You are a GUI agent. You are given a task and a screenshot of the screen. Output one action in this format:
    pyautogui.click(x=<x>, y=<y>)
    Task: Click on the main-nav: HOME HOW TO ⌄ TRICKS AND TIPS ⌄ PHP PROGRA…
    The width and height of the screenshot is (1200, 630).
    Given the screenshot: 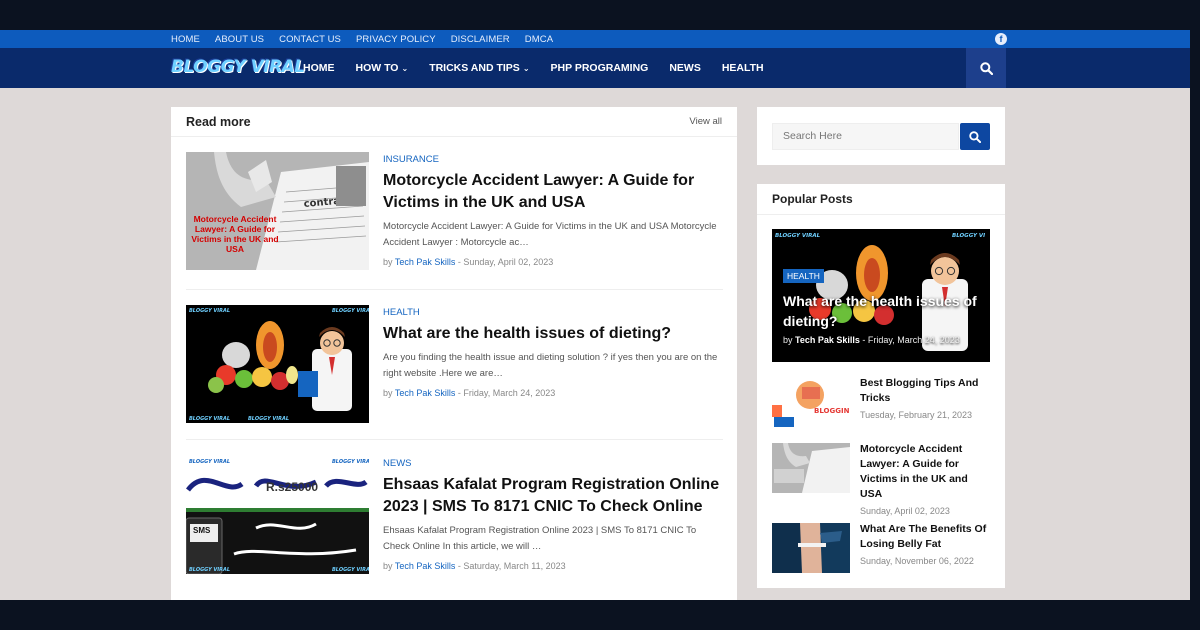 What is the action you would take?
    pyautogui.click(x=544, y=68)
    